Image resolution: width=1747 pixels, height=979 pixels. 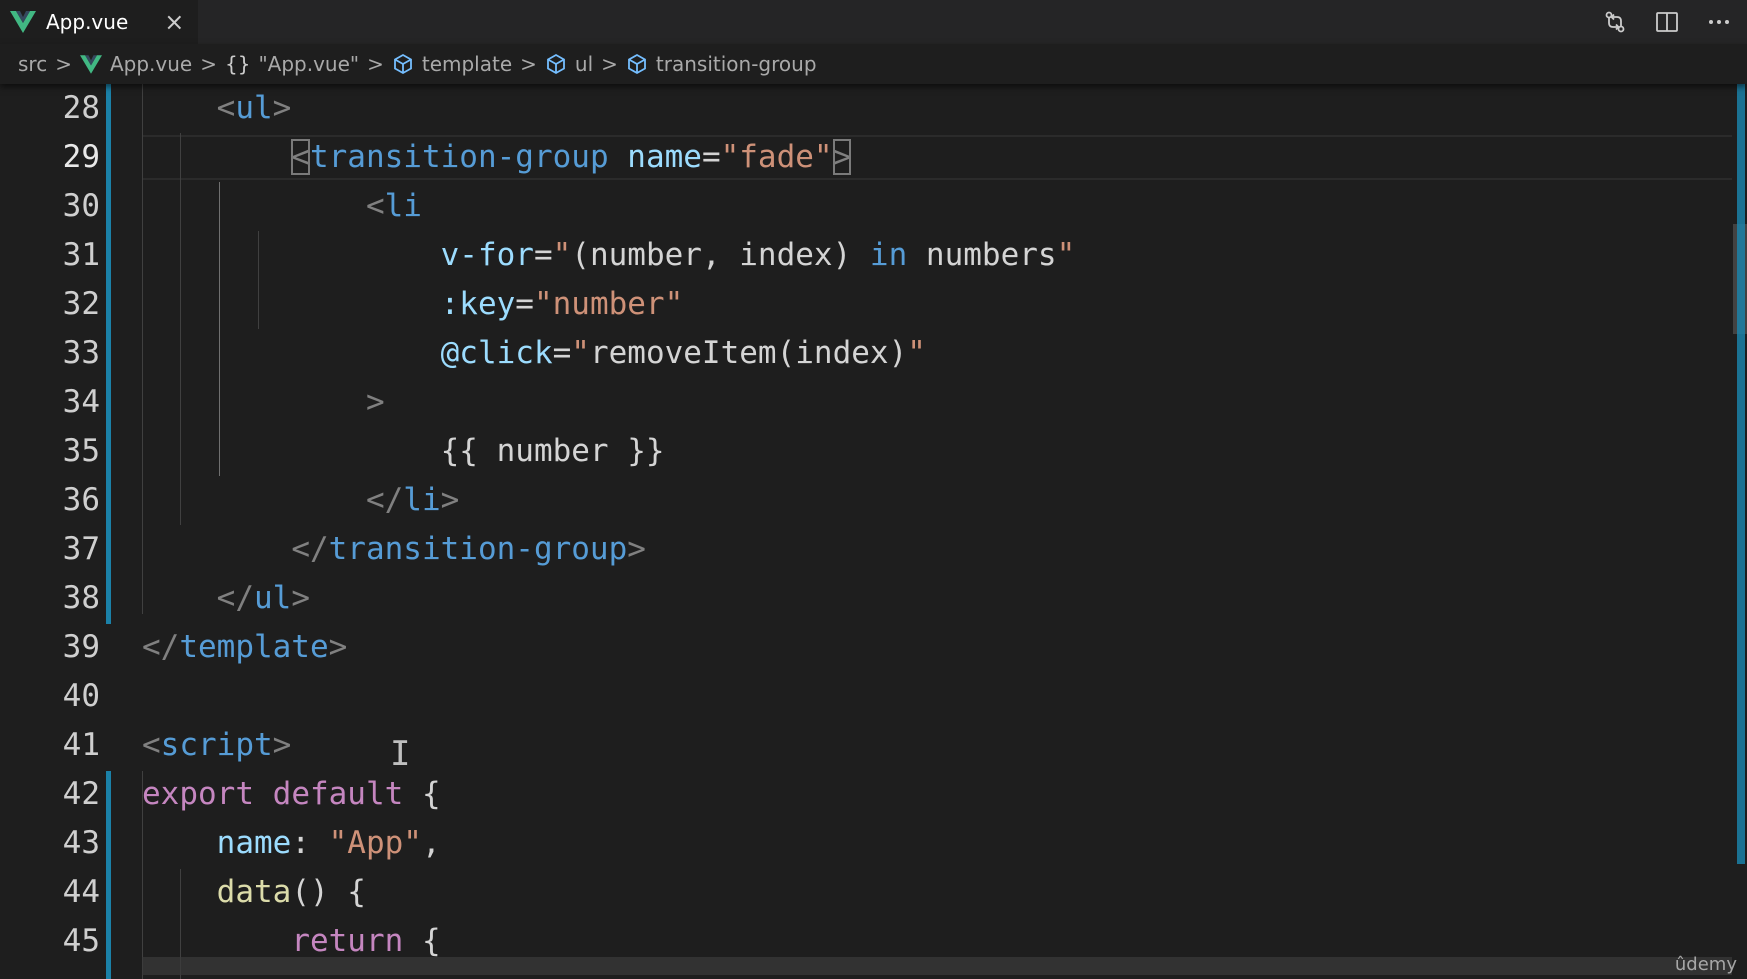 I want to click on breadcrumb-item: template, so click(x=452, y=64).